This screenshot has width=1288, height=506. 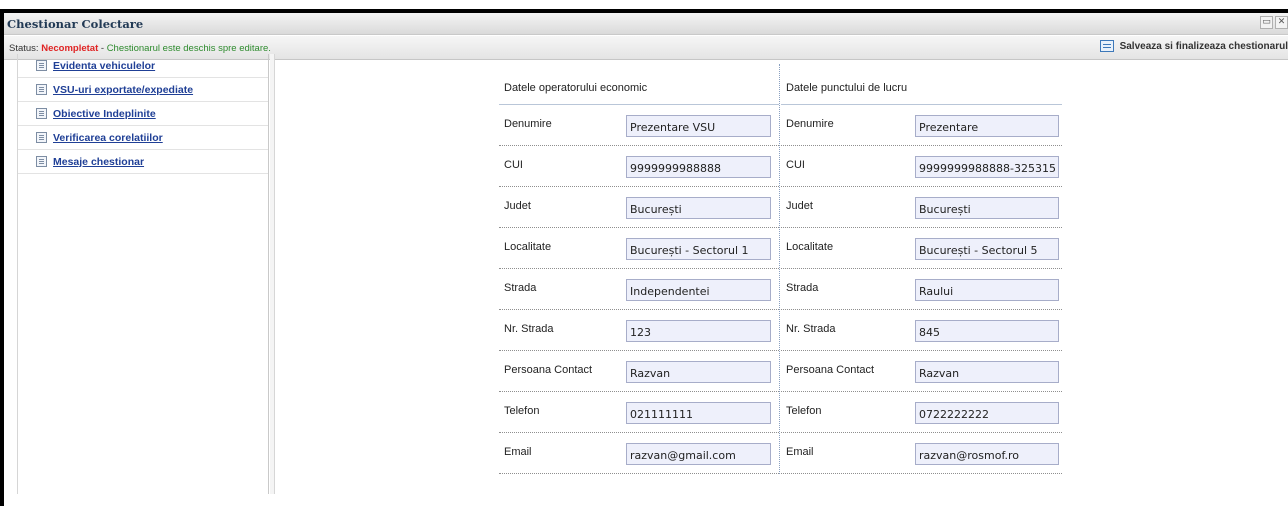 I want to click on operator-contact-field: Razvan, so click(x=698, y=372).